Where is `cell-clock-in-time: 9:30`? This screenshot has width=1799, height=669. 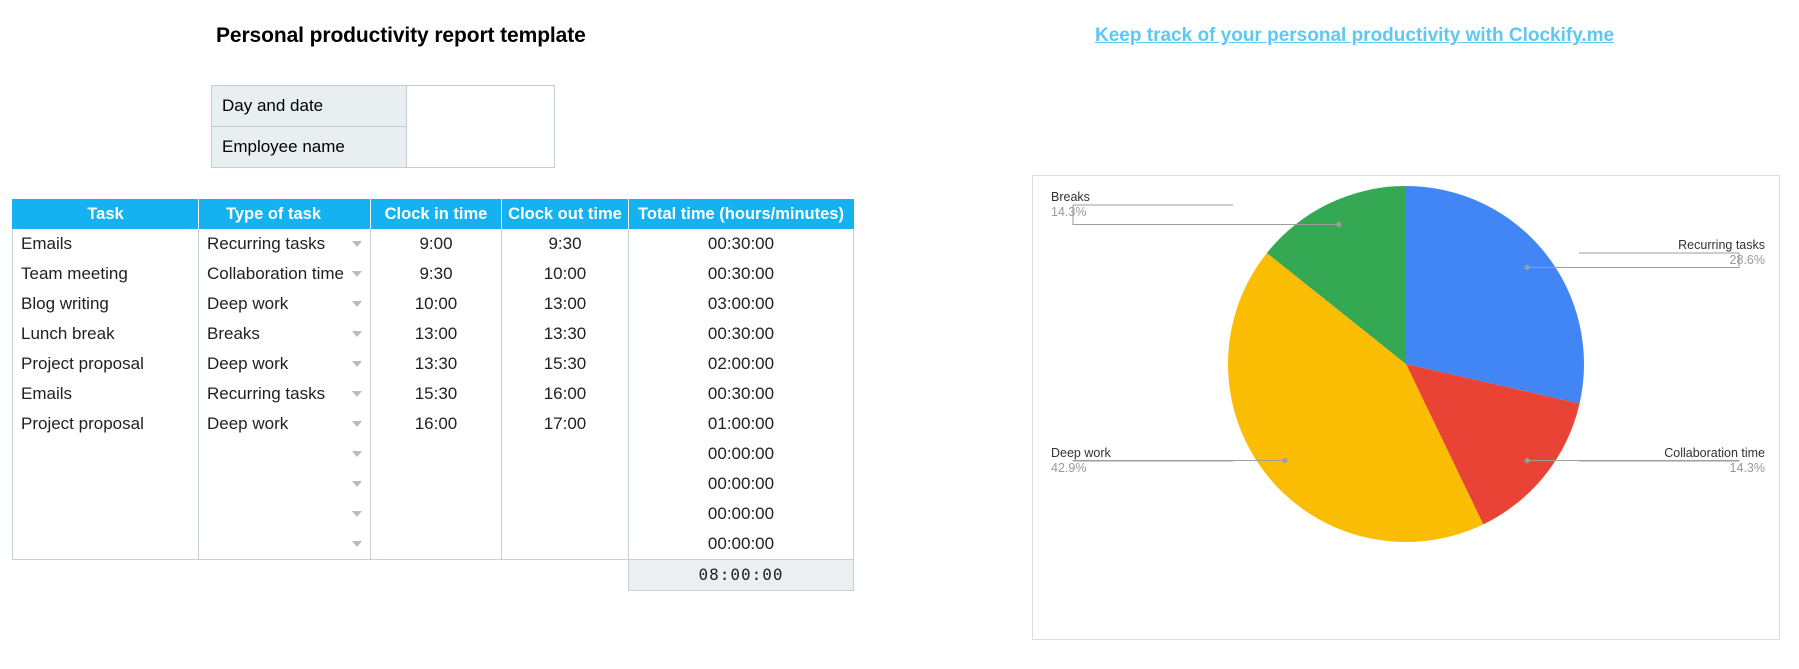 cell-clock-in-time: 9:30 is located at coordinates (436, 274).